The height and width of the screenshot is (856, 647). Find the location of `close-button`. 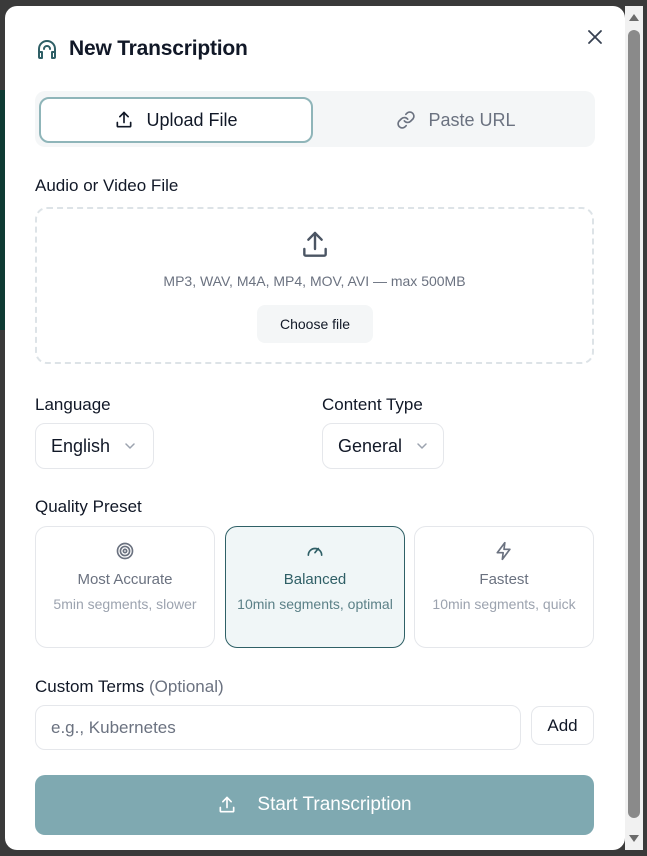

close-button is located at coordinates (595, 37).